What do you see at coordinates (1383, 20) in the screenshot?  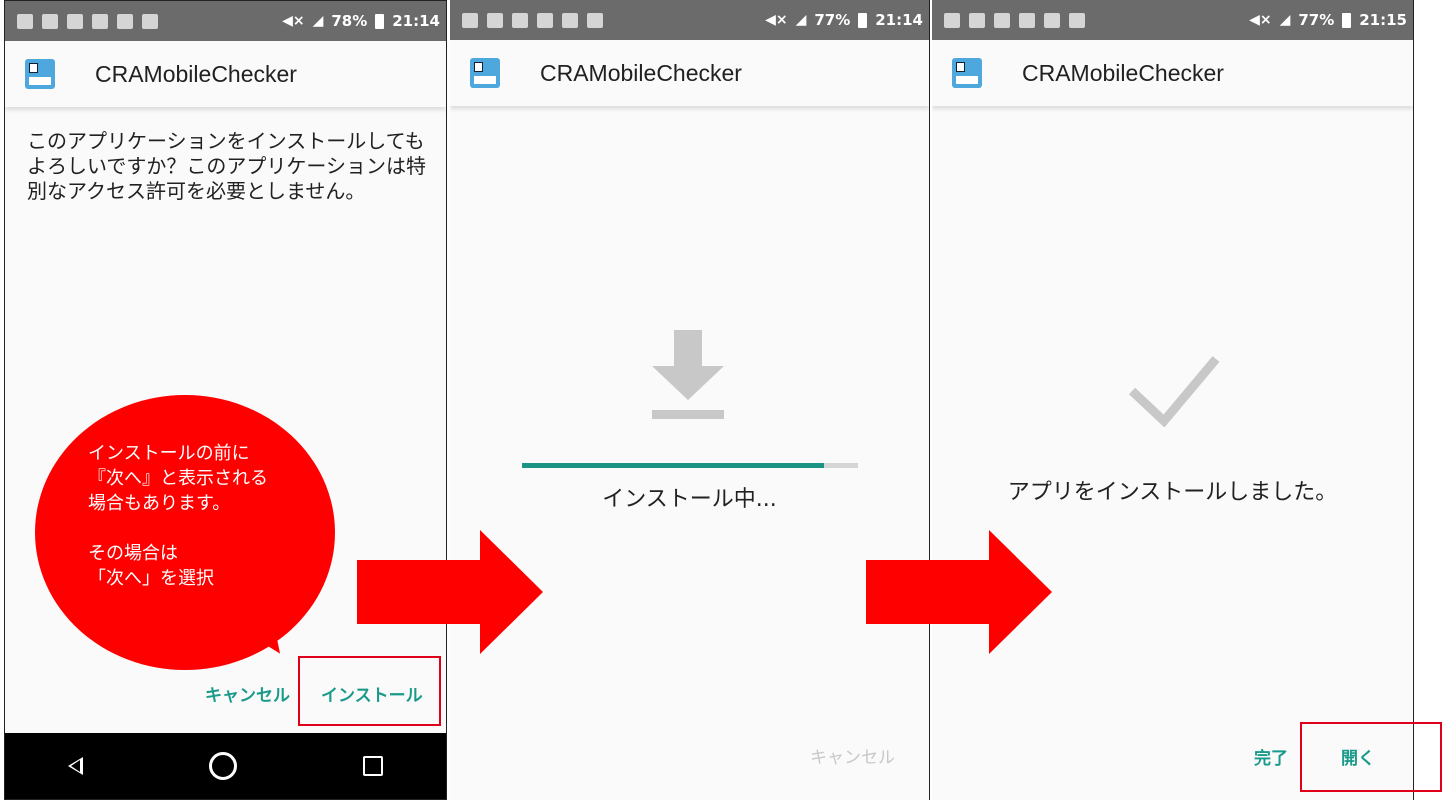 I see `clock: 21:15` at bounding box center [1383, 20].